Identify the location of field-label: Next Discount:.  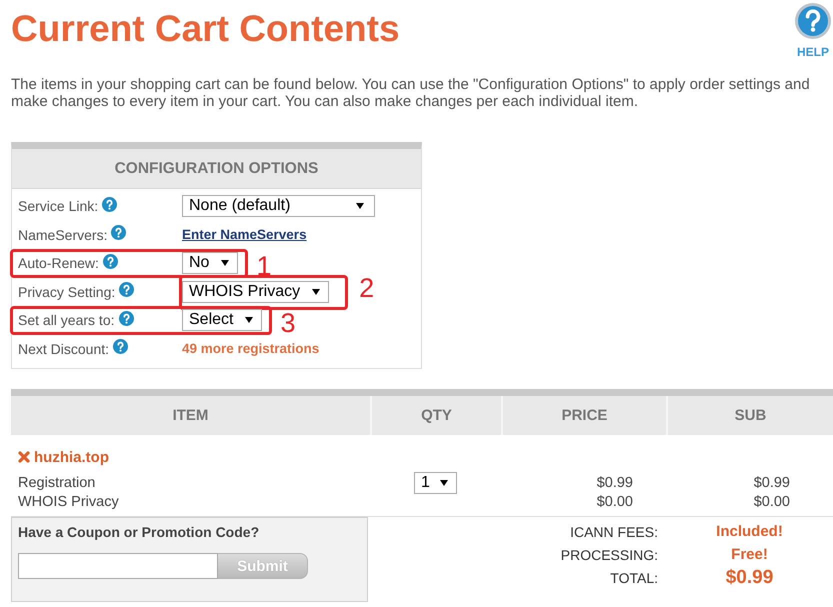
(64, 348).